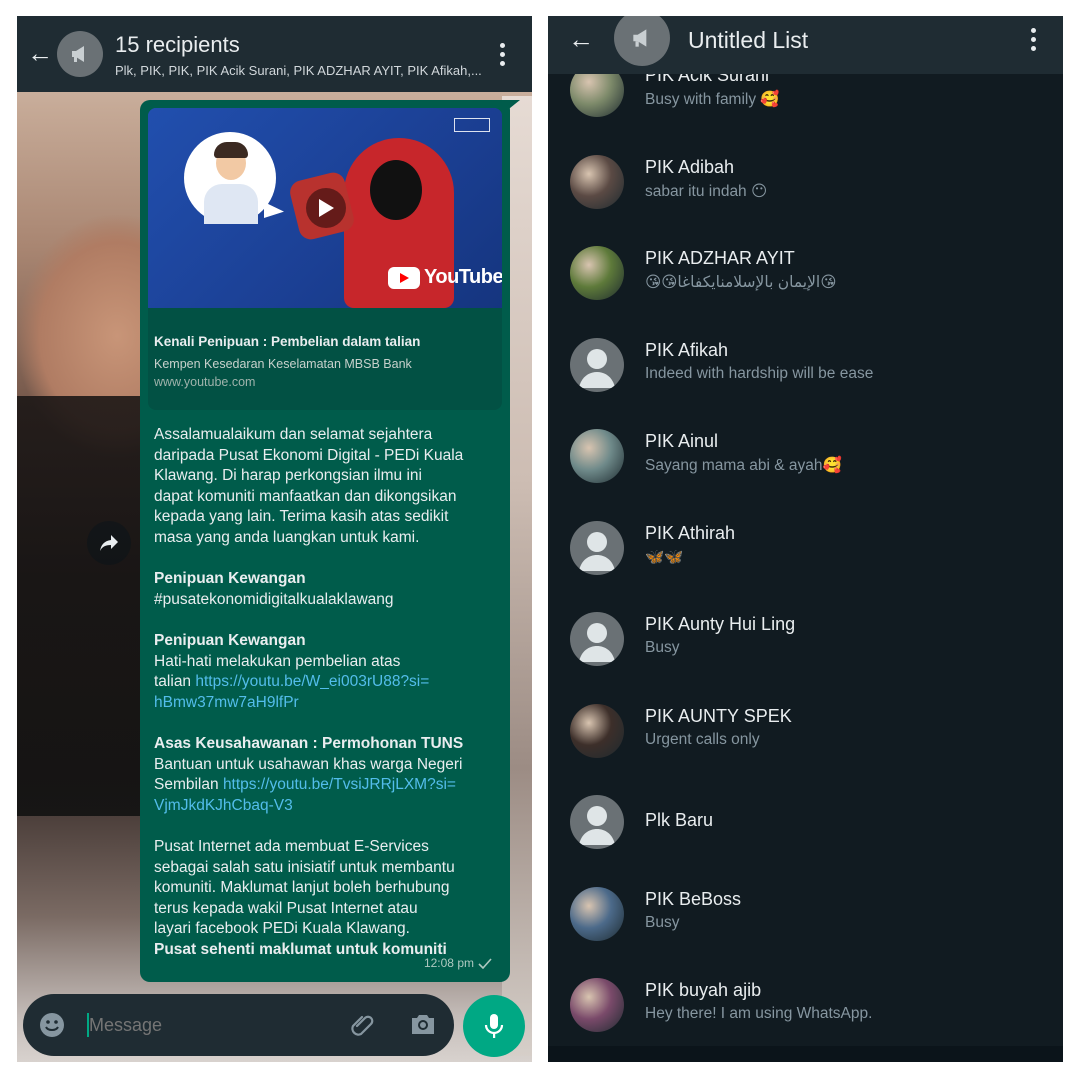 Image resolution: width=1080 pixels, height=1079 pixels. Describe the element at coordinates (52, 1025) in the screenshot. I see `emoji-icon` at that location.